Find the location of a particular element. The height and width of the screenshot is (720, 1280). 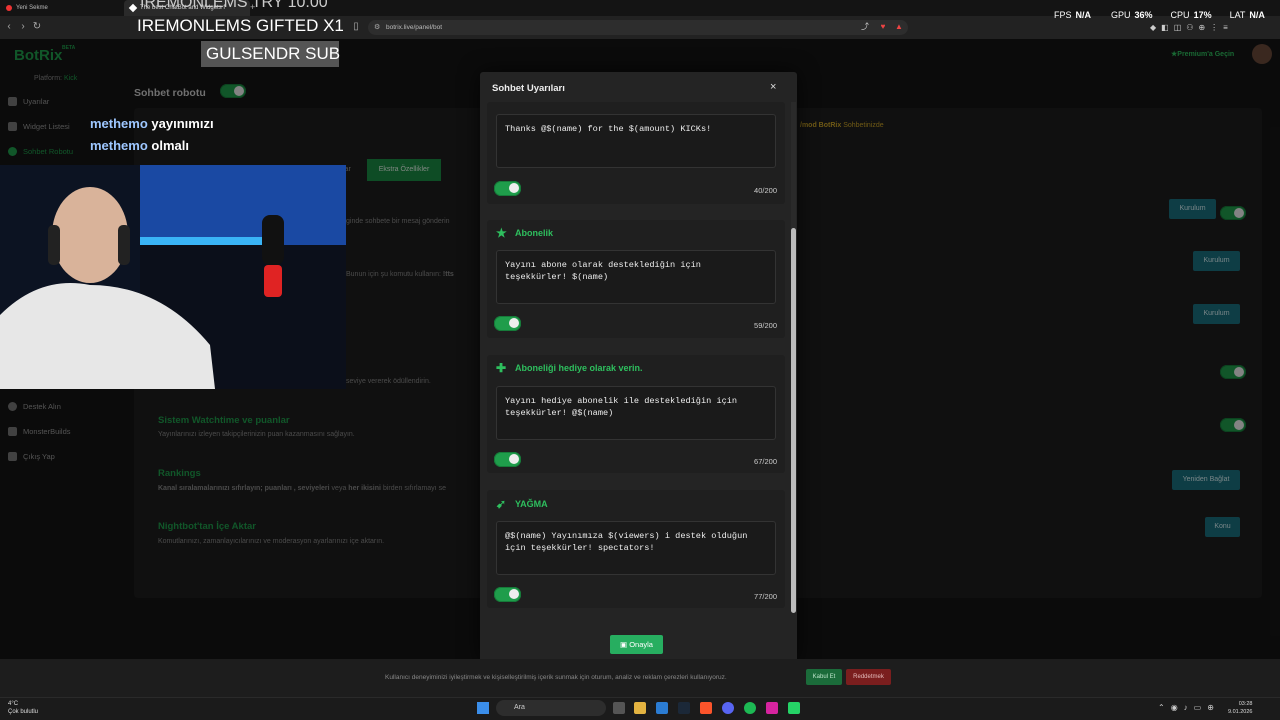

webcam-feed is located at coordinates (173, 277).